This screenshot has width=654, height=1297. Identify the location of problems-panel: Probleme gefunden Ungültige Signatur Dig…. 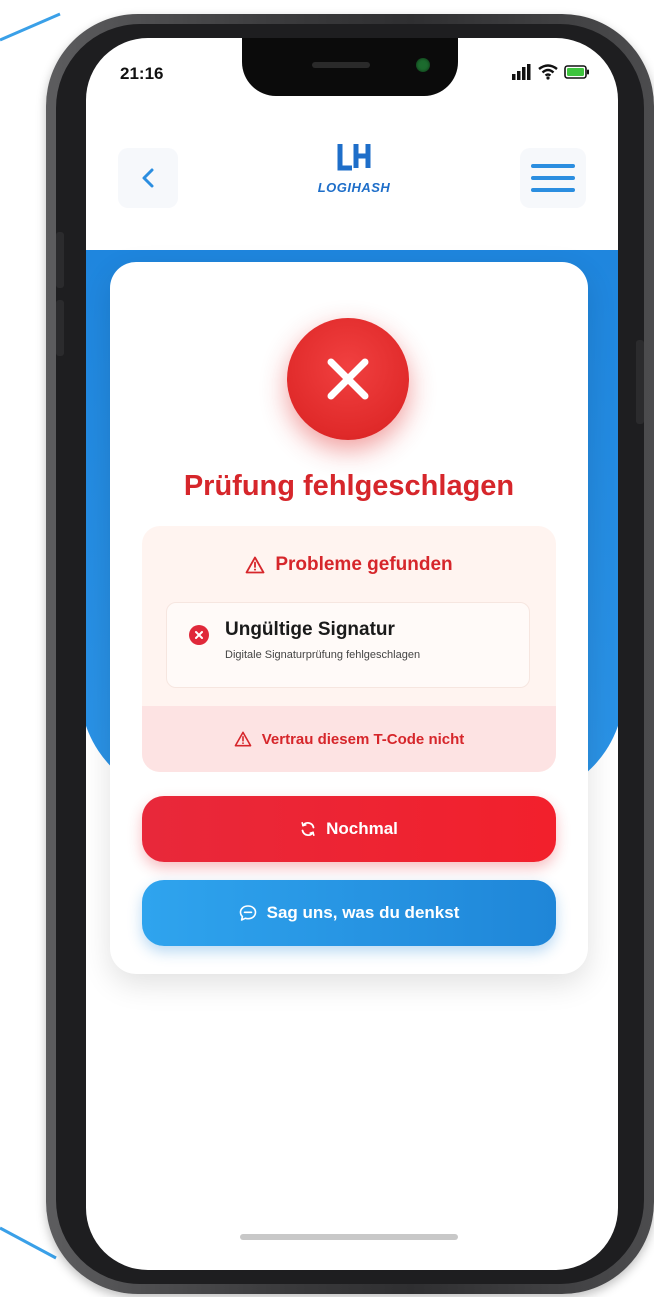
(349, 649).